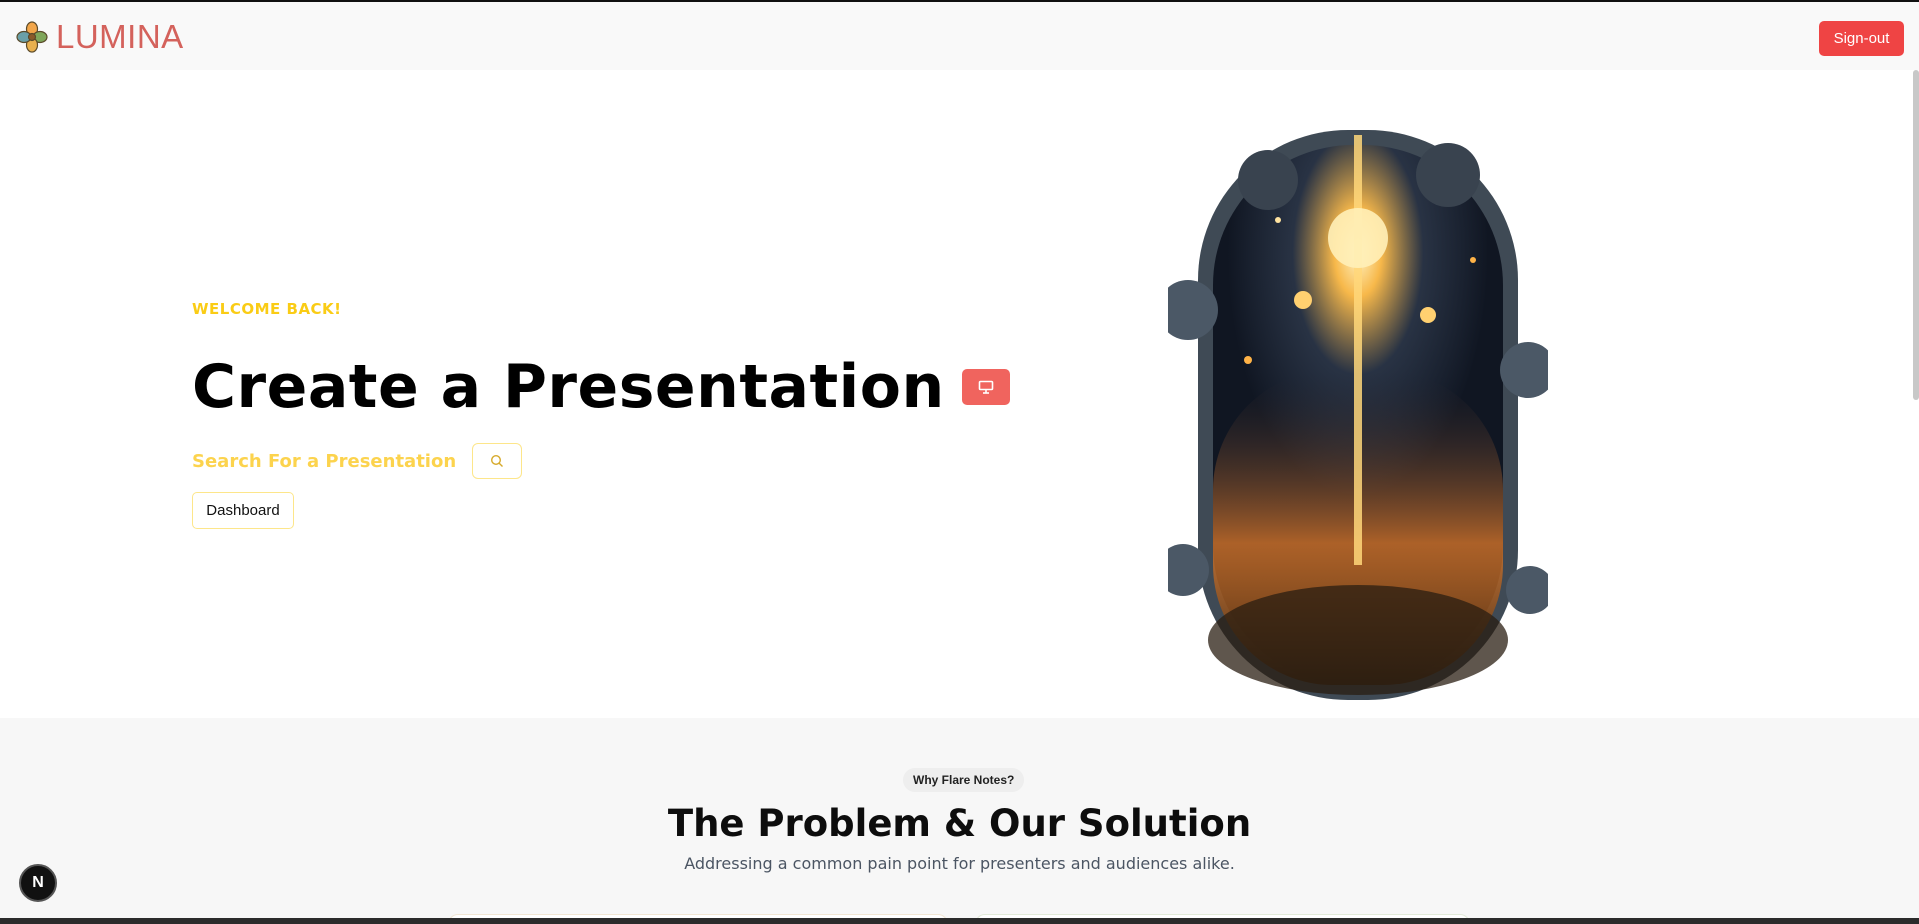  Describe the element at coordinates (964, 780) in the screenshot. I see `section-pill: Why Flare Notes?` at that location.